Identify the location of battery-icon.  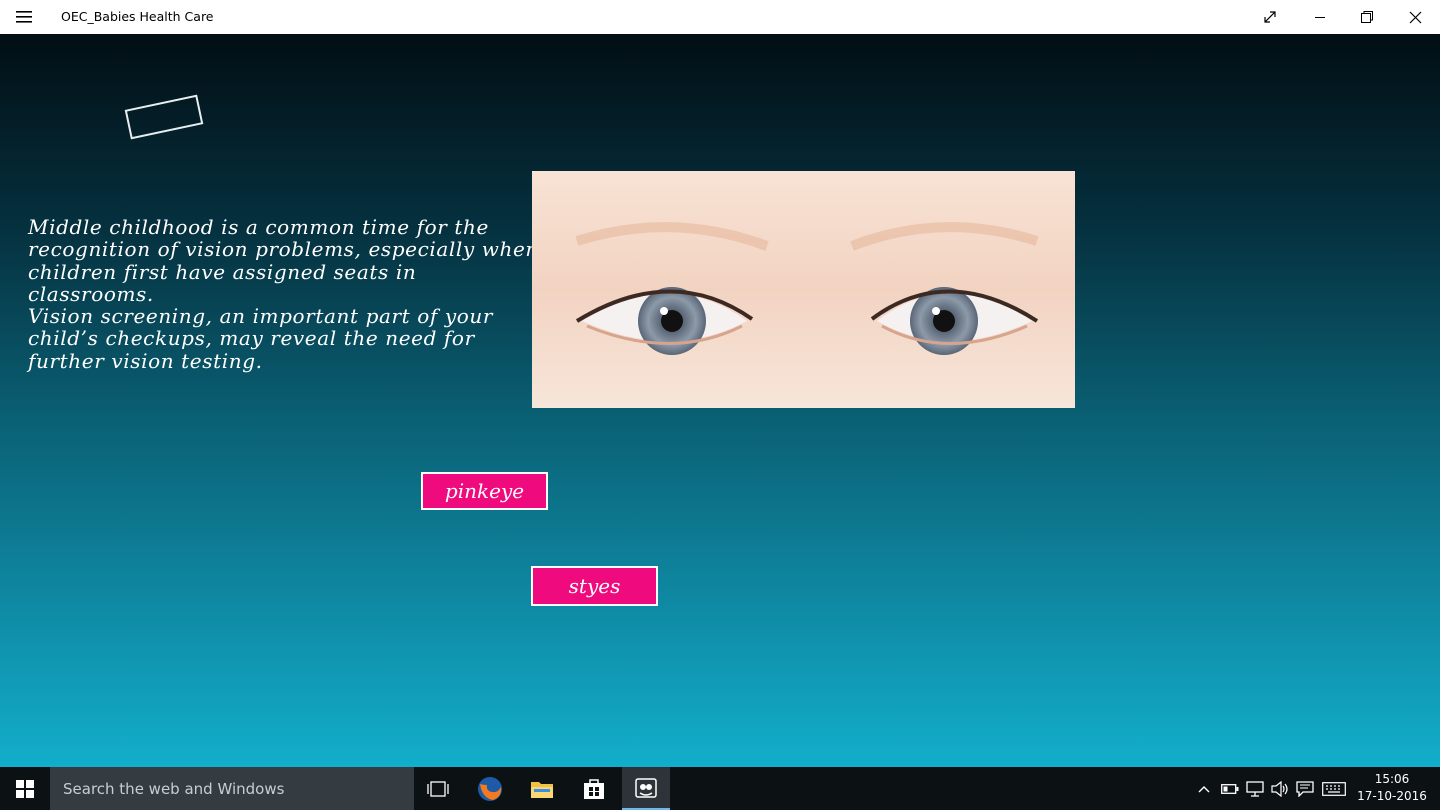
(1230, 788).